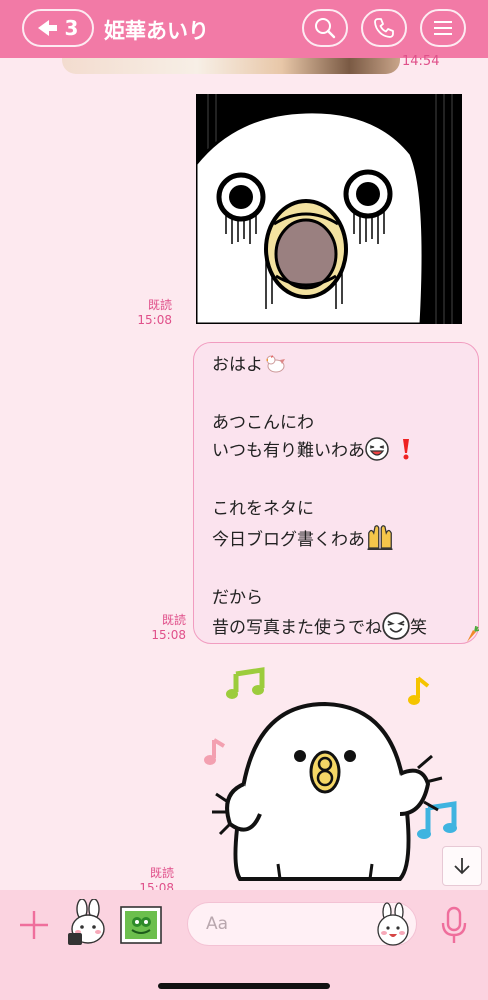  What do you see at coordinates (288, 451) in the screenshot?
I see `message-text: いつも有り難いわあ` at bounding box center [288, 451].